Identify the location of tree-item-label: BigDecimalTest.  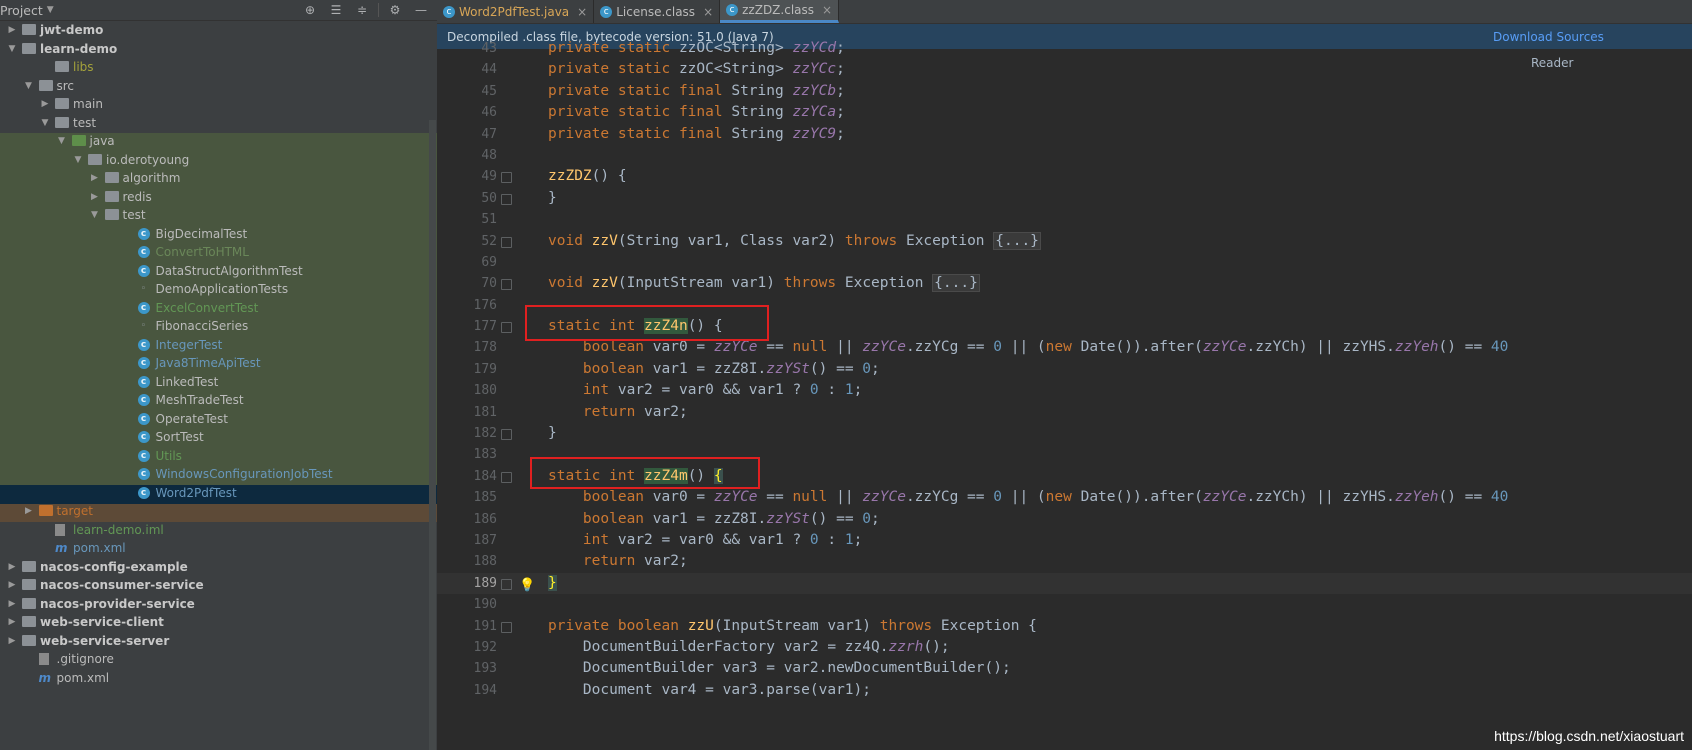
(201, 233).